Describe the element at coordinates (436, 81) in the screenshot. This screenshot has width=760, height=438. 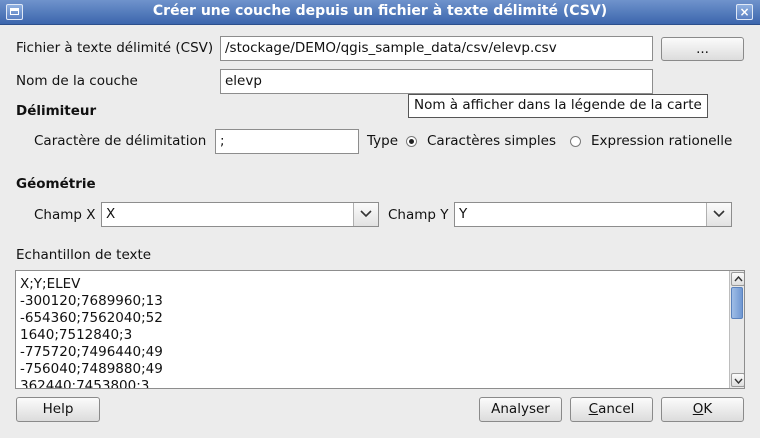
I see `layer-name-input: elevp` at that location.